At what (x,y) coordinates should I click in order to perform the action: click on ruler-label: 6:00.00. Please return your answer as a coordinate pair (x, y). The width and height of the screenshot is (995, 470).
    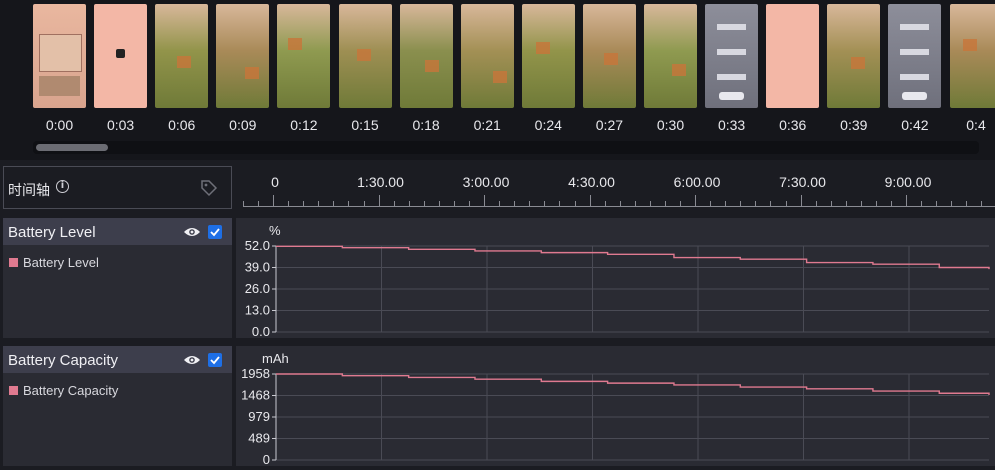
    Looking at the image, I should click on (697, 182).